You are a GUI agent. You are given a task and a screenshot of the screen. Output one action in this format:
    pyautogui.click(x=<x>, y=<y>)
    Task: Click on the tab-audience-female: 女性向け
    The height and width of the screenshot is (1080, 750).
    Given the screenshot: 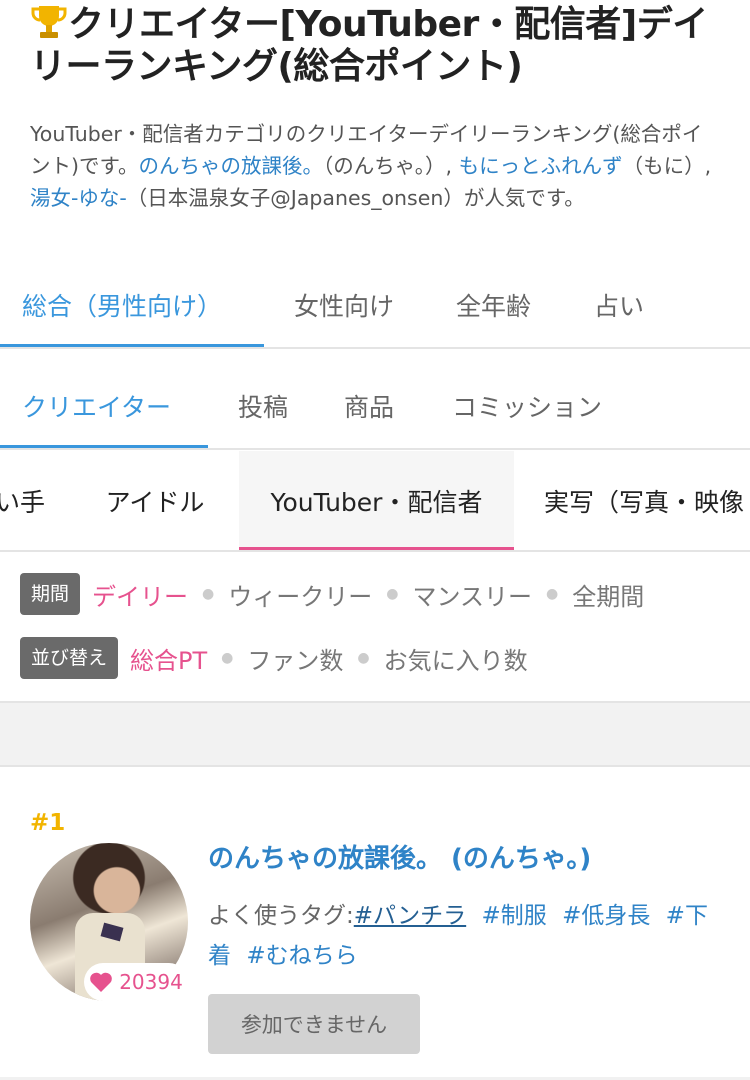 What is the action you would take?
    pyautogui.click(x=333, y=304)
    